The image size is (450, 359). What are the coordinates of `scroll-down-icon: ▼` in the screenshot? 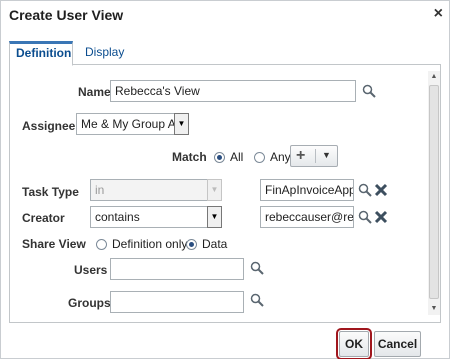 It's located at (434, 309).